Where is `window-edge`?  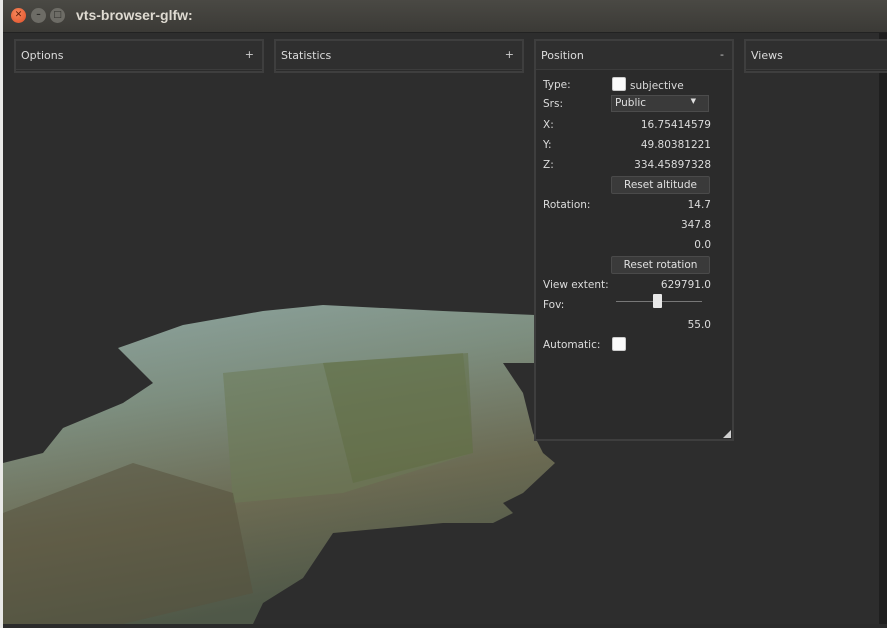 window-edge is located at coordinates (883, 328).